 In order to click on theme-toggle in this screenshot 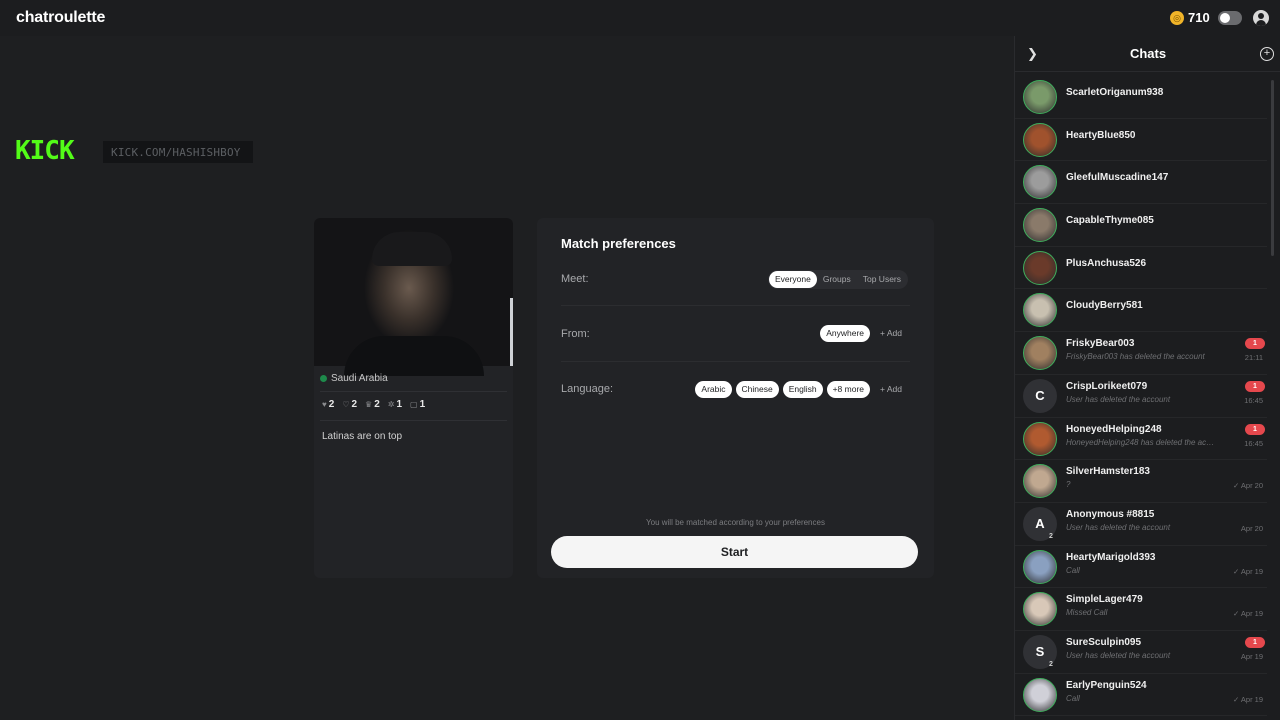, I will do `click(1230, 18)`.